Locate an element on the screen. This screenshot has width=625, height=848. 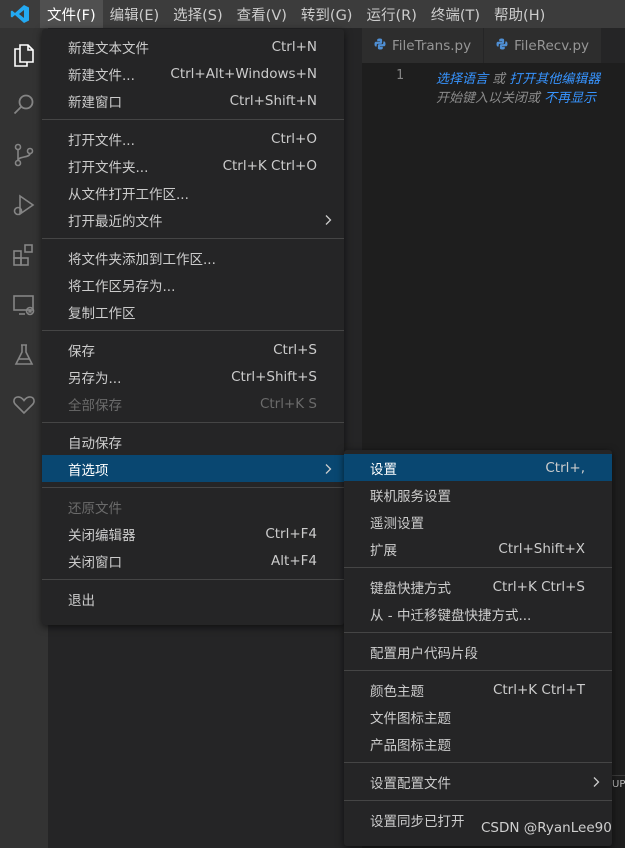
menu-item: 另存为... Ctrl+Shift+S is located at coordinates (193, 376).